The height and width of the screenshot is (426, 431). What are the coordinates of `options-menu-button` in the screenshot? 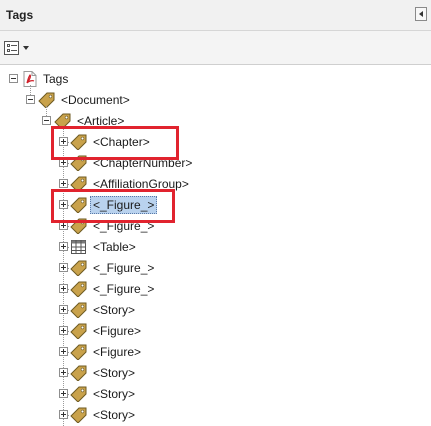 It's located at (17, 49).